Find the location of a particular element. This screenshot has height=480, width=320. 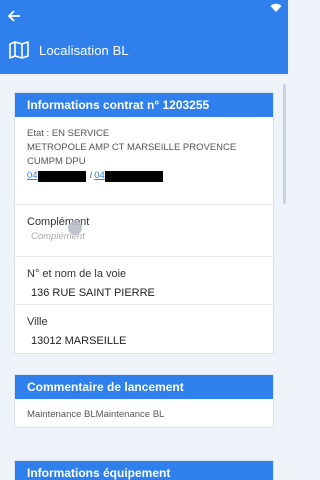

equipment-info-card: Informations équipement is located at coordinates (144, 470).